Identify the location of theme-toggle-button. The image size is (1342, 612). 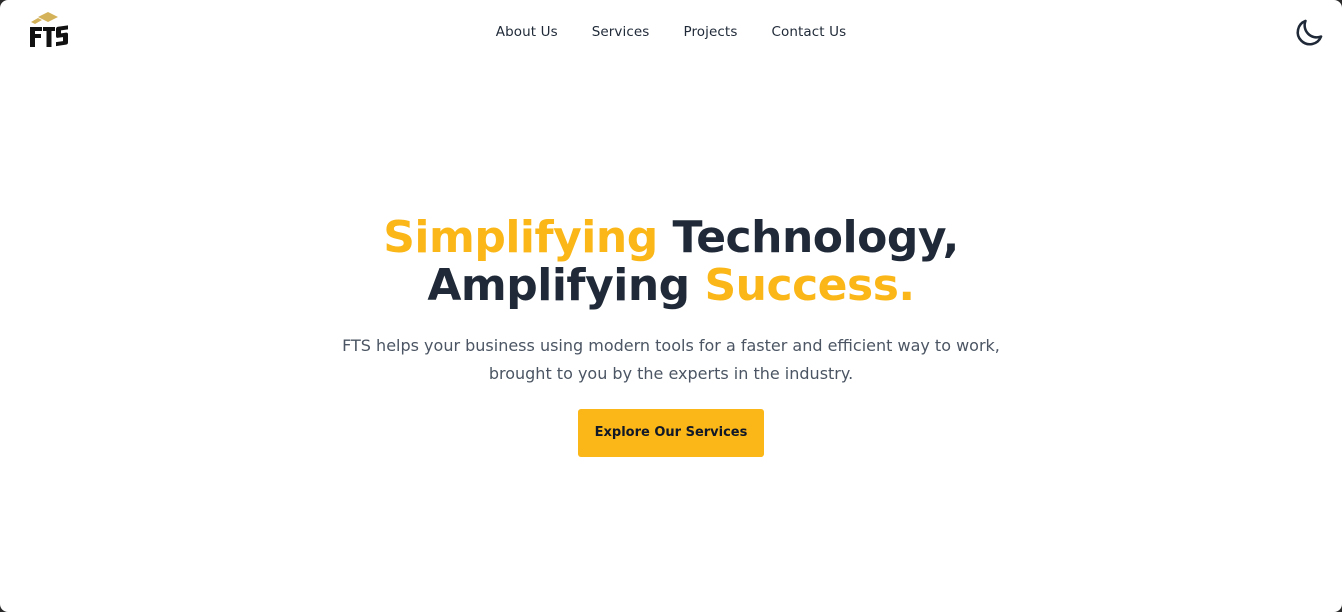
(1309, 33).